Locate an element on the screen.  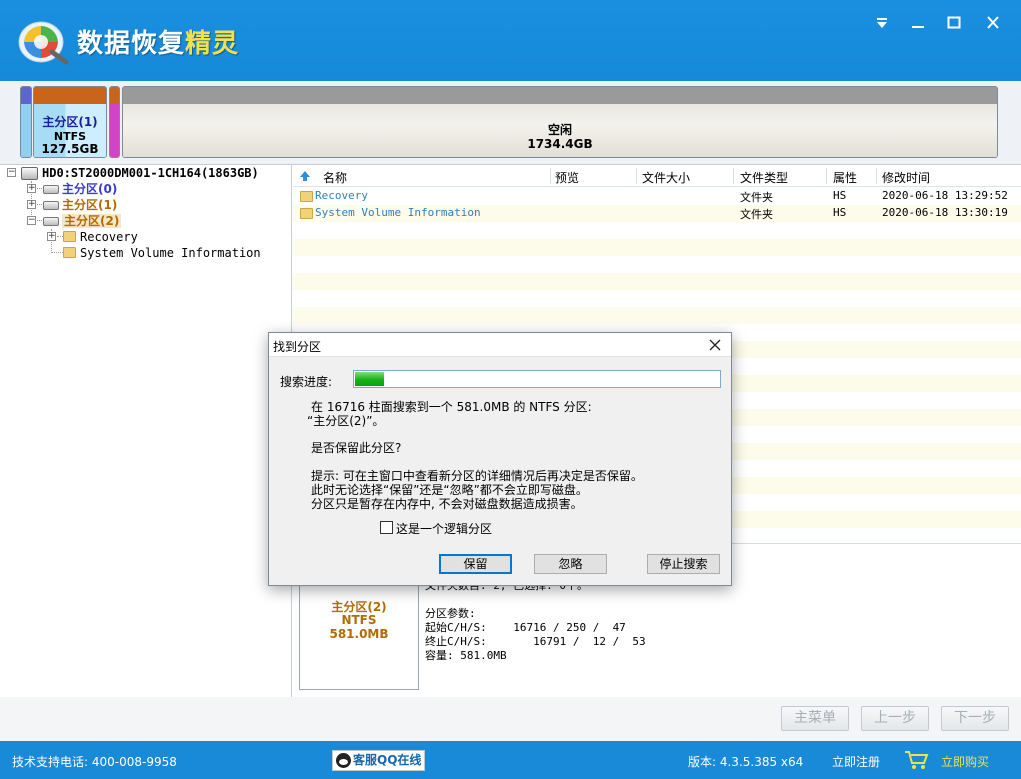
keep-button: 保留 is located at coordinates (475, 564).